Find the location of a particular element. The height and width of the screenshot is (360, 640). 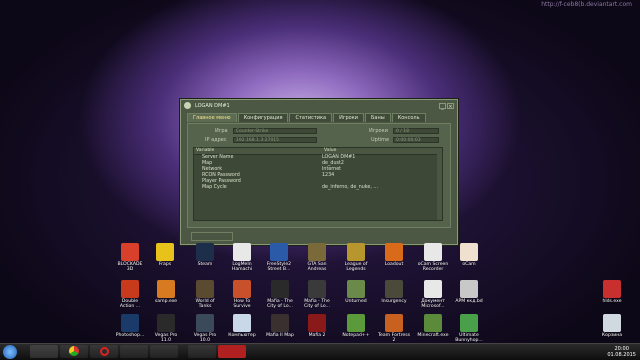

desktop-shortcut: Fraps is located at coordinates (165, 255).